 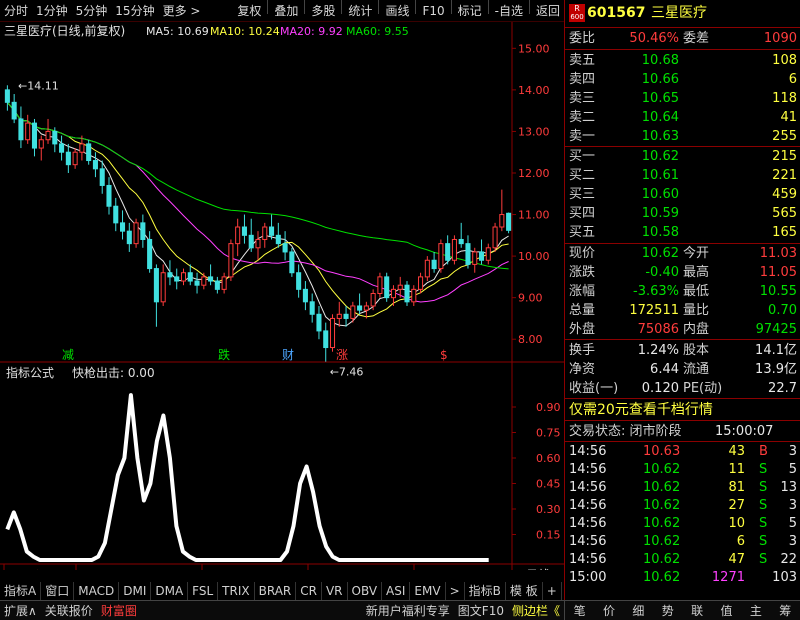 What do you see at coordinates (276, 591) in the screenshot?
I see `indicator-tab-7: BRAR` at bounding box center [276, 591].